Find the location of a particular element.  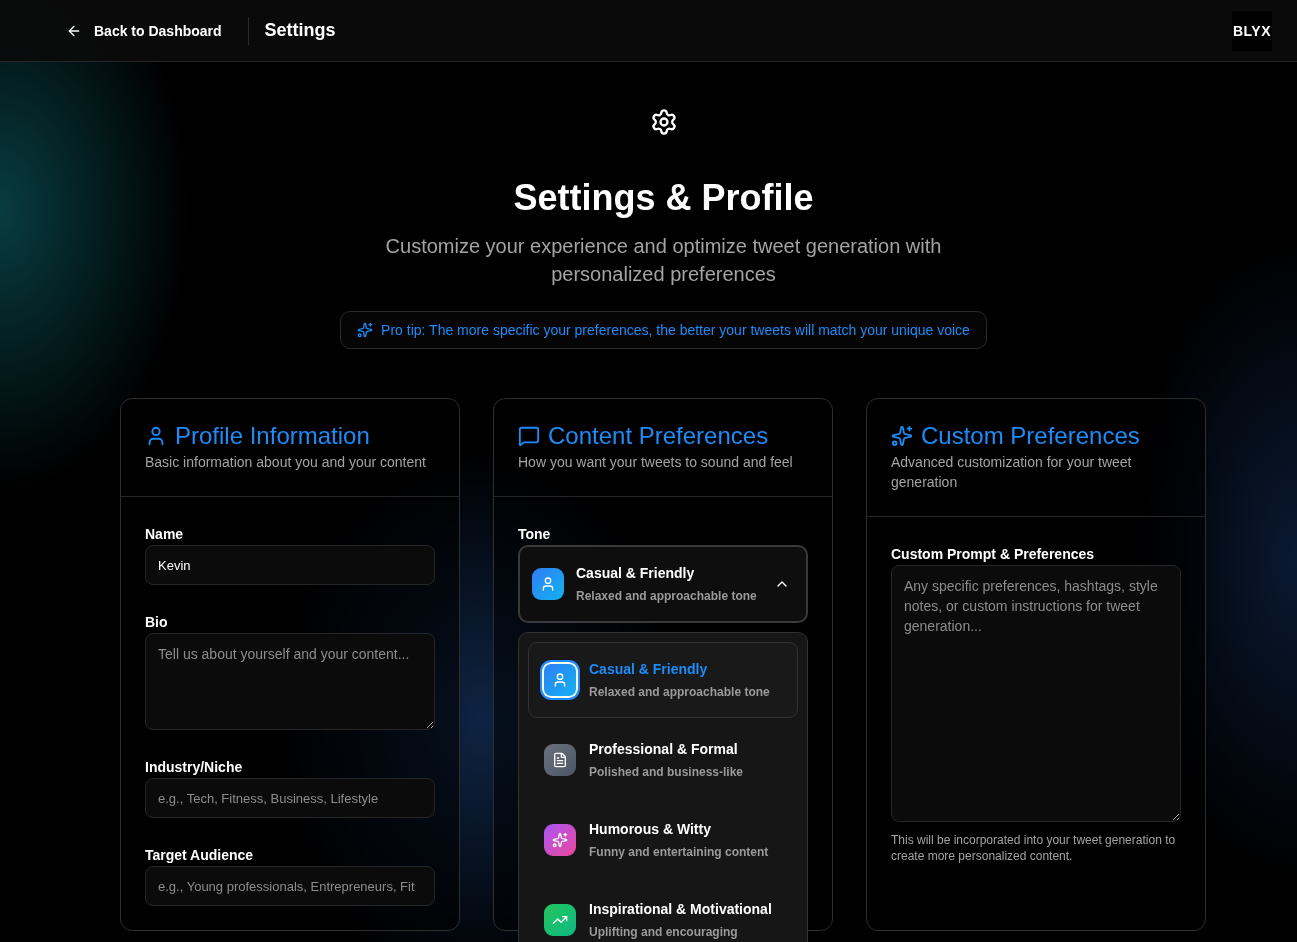

dropdown-option: Professional & Formal Polished and business-like is located at coordinates (663, 760).